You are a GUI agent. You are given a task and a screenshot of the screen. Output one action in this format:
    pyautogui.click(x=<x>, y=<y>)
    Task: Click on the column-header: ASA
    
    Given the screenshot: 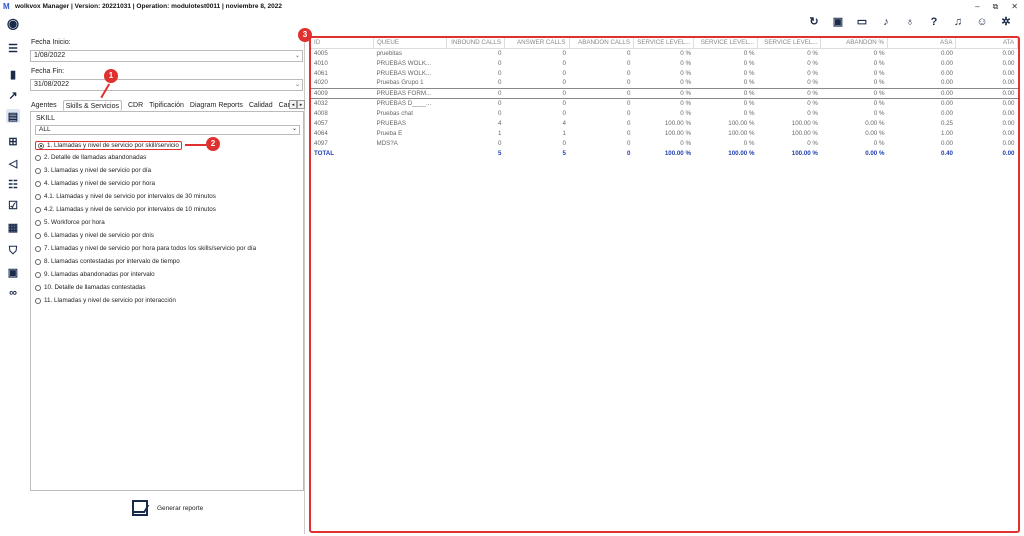 What is the action you would take?
    pyautogui.click(x=922, y=43)
    